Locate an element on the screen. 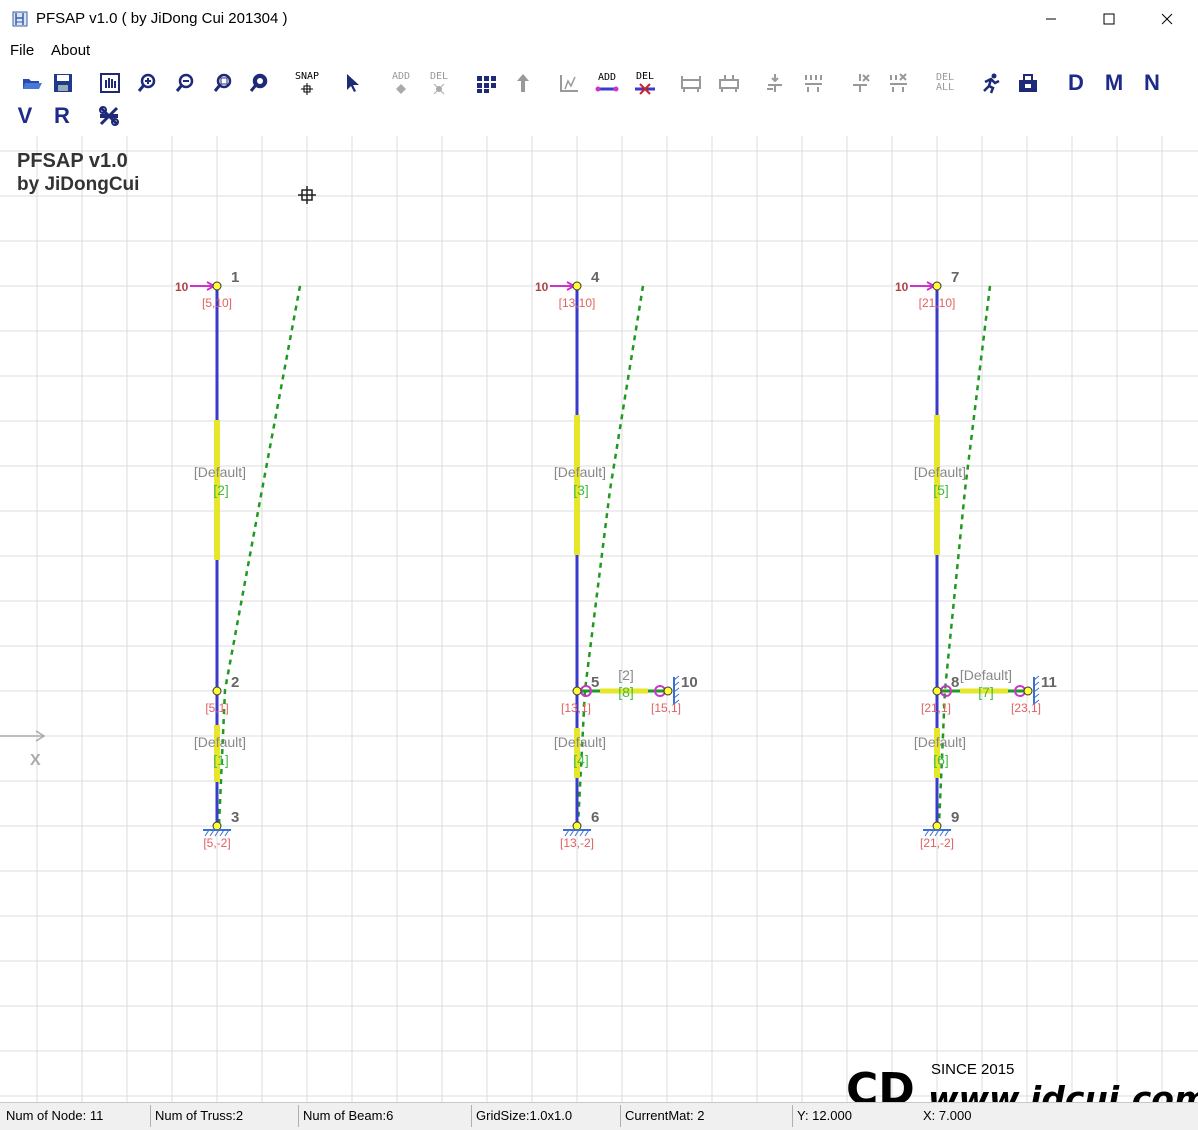 The image size is (1198, 1130). zoom-out-button is located at coordinates (185, 83).